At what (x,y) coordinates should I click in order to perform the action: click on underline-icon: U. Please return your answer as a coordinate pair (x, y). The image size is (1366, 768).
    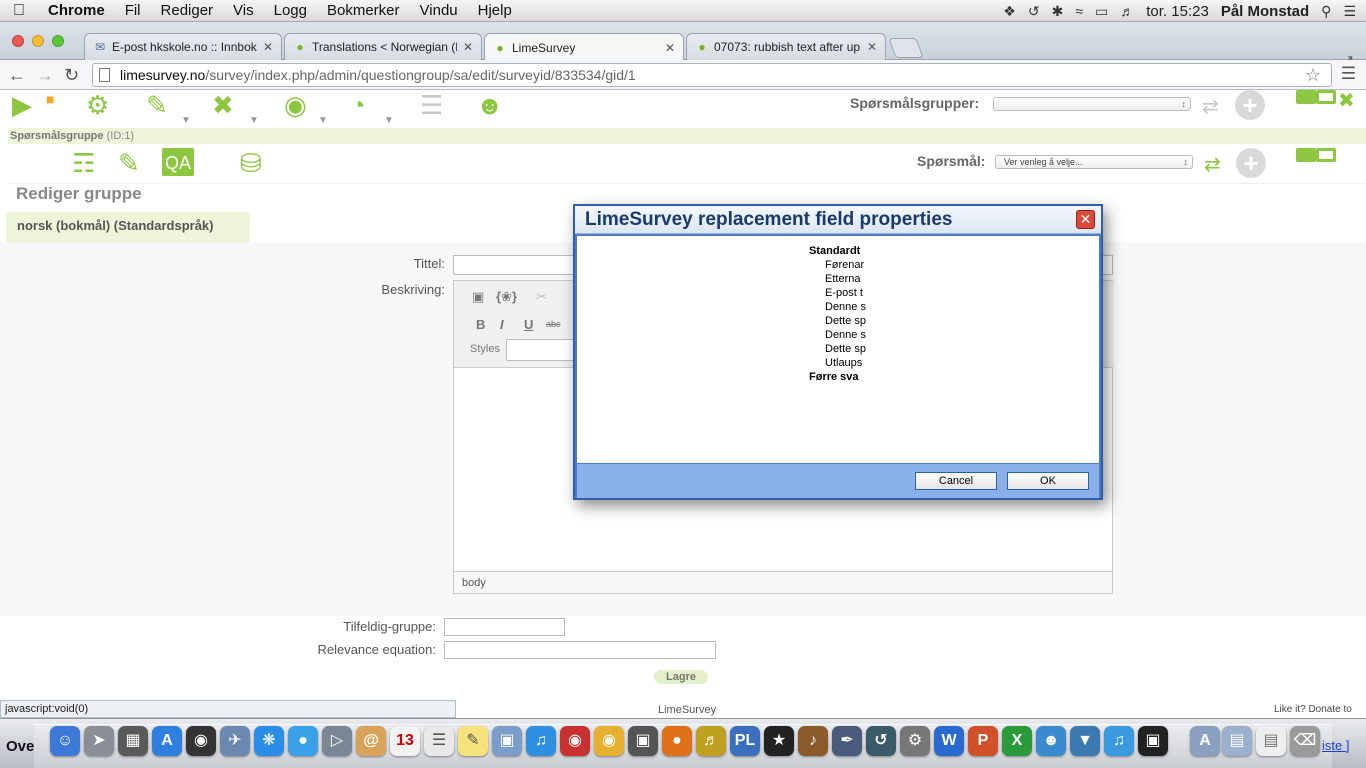
    Looking at the image, I should click on (528, 324).